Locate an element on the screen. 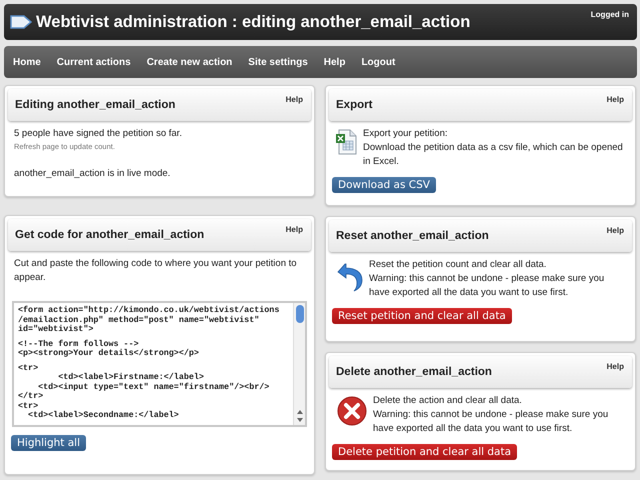  scrollbar is located at coordinates (299, 364).